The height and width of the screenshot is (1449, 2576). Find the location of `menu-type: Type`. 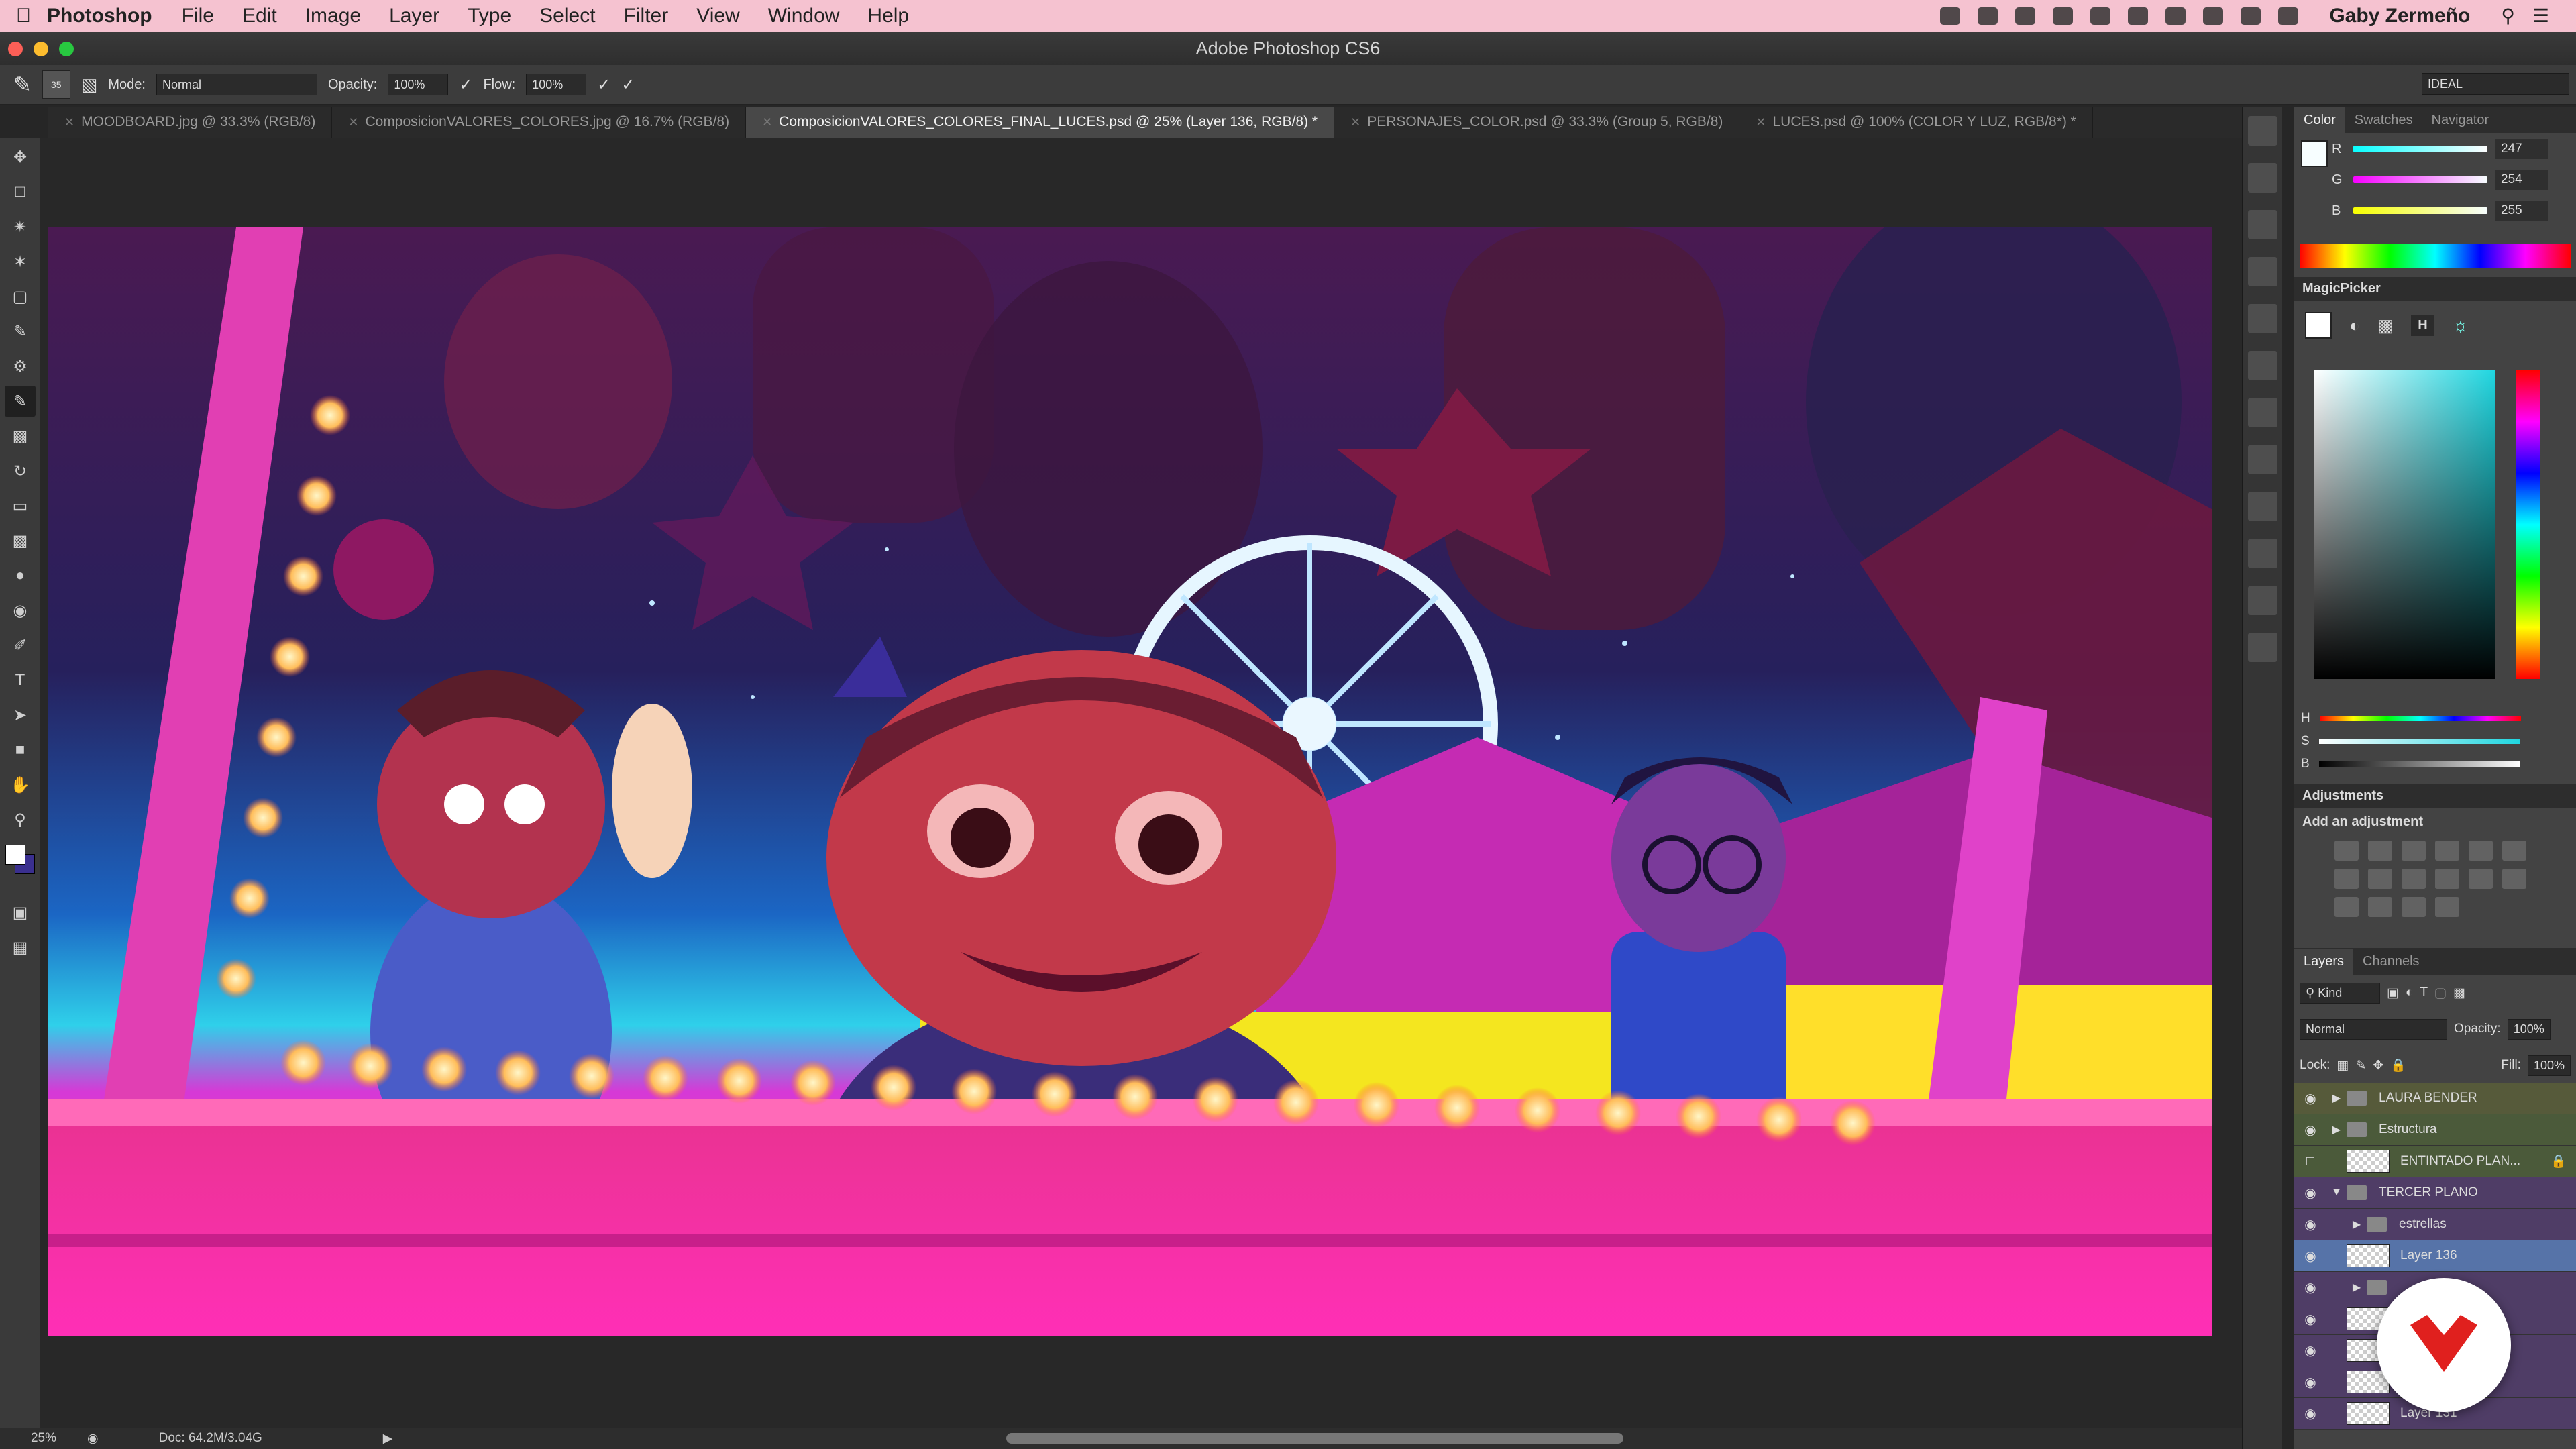

menu-type: Type is located at coordinates (489, 16).